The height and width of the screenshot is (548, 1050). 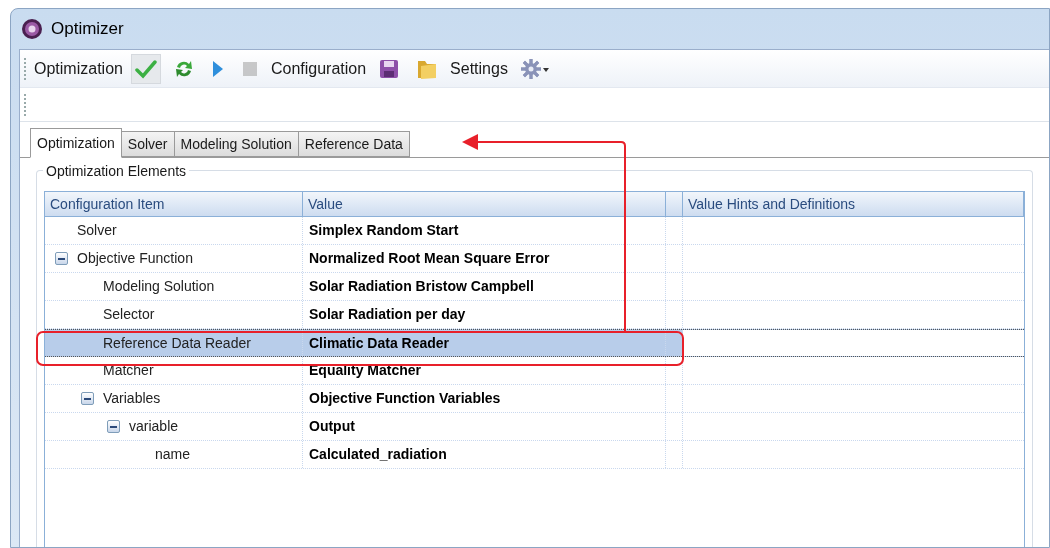 I want to click on item-value: Output, so click(x=332, y=426).